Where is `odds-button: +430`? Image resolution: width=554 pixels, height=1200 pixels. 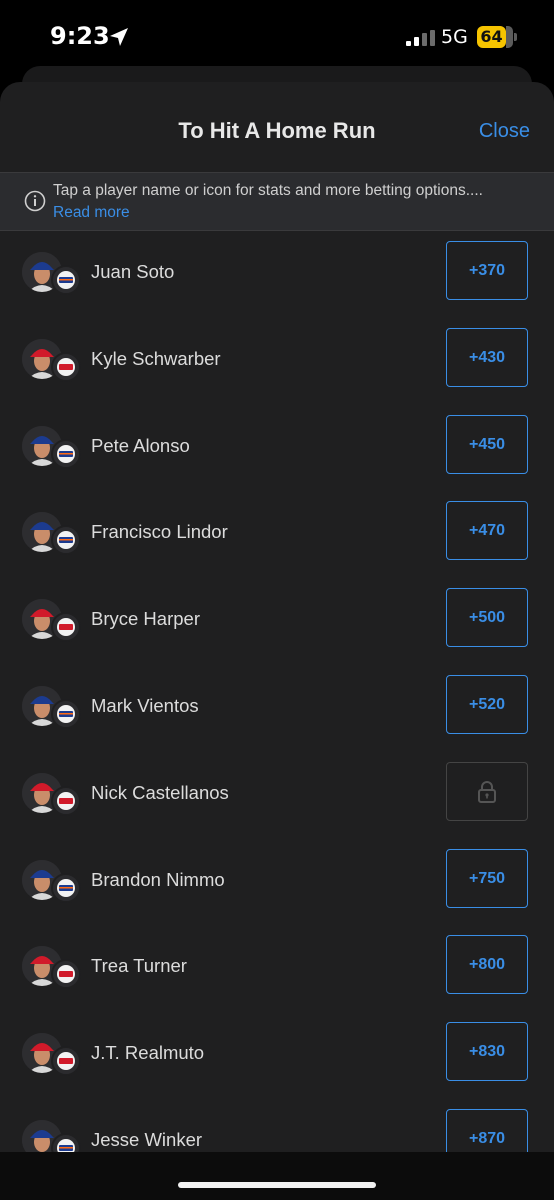 odds-button: +430 is located at coordinates (487, 357).